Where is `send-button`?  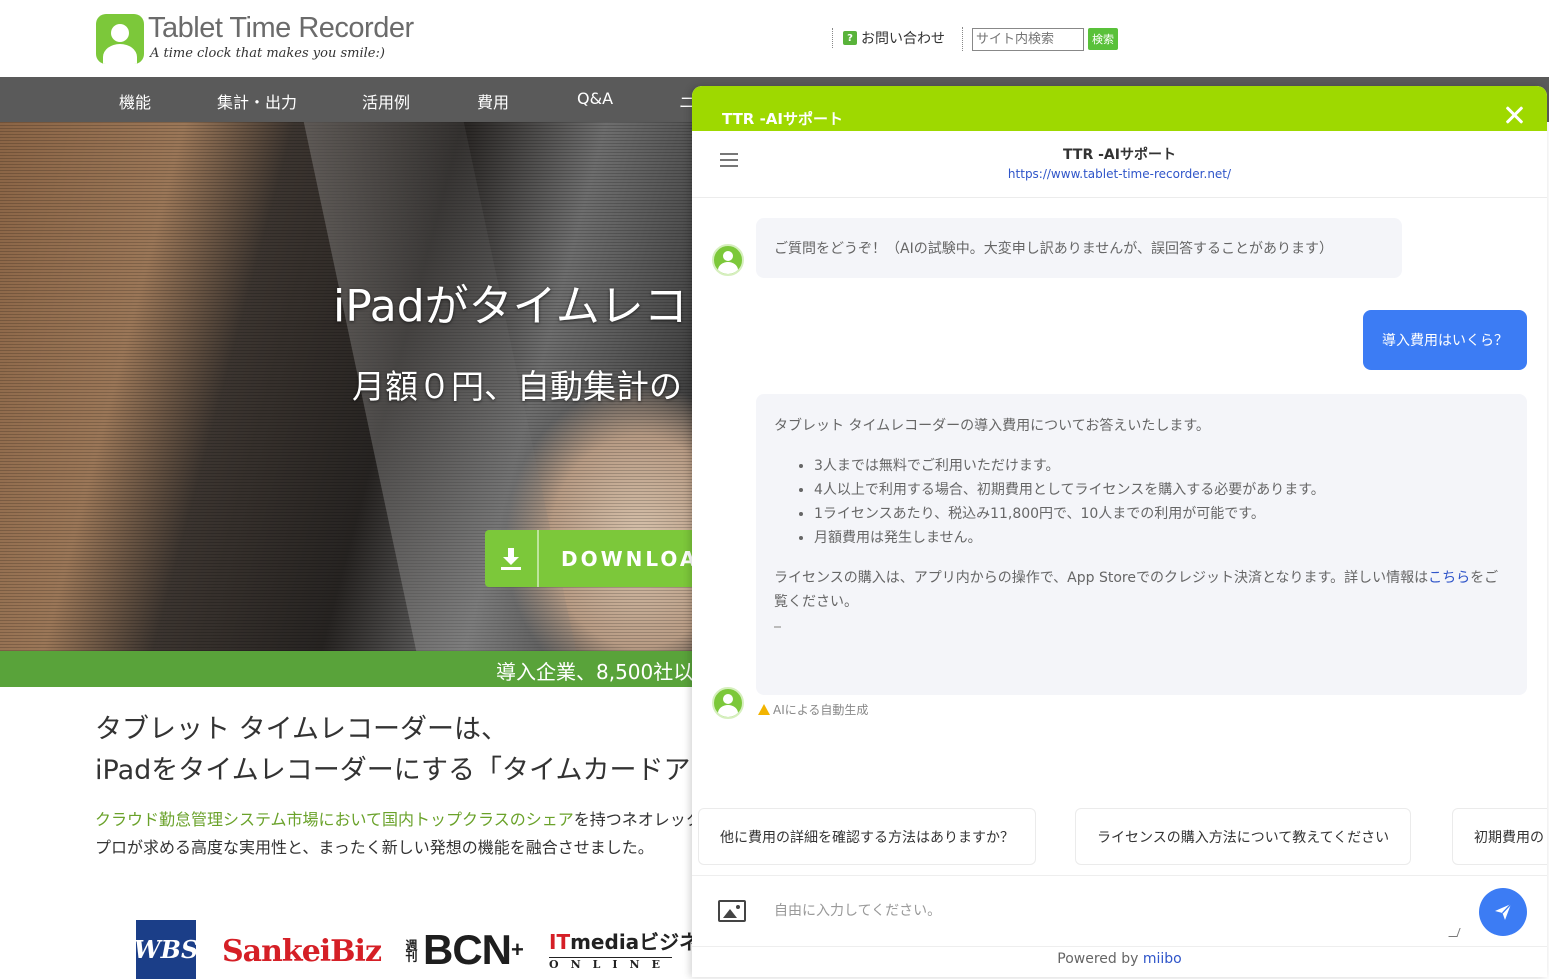 send-button is located at coordinates (1503, 912).